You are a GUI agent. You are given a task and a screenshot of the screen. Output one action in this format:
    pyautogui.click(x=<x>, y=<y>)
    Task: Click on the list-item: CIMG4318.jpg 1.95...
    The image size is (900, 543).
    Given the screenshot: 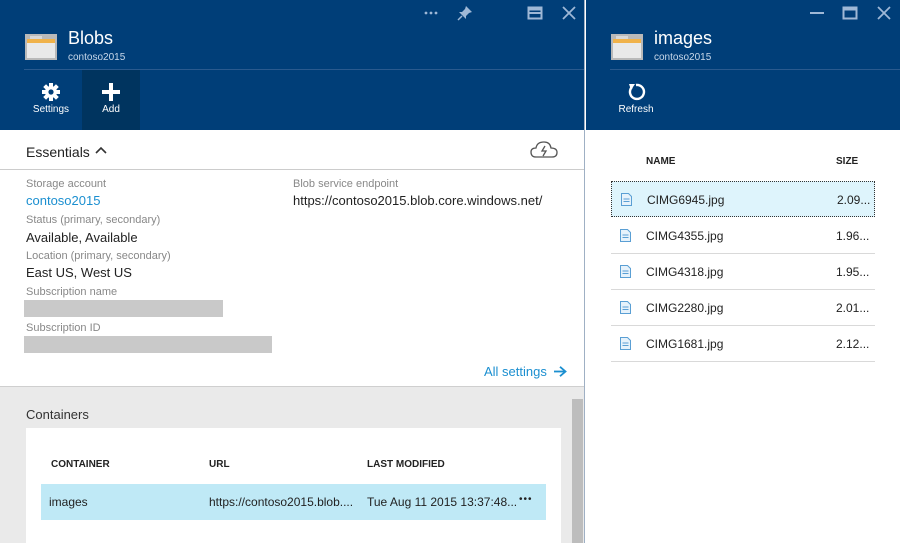 What is the action you would take?
    pyautogui.click(x=743, y=272)
    